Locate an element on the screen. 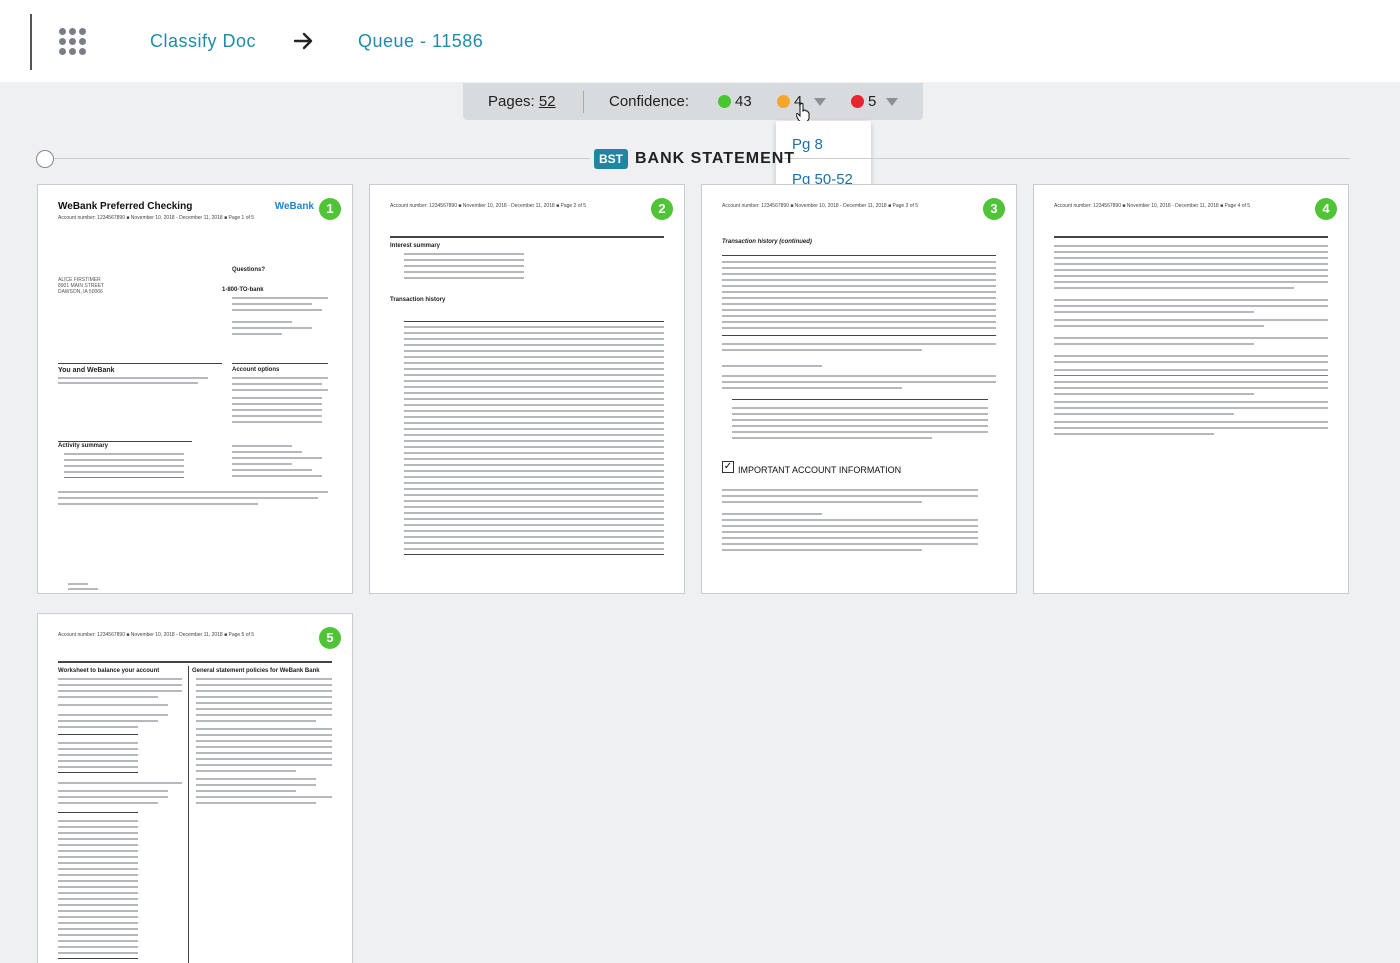  dropdown-item-pg8: Pg 8 is located at coordinates (807, 144).